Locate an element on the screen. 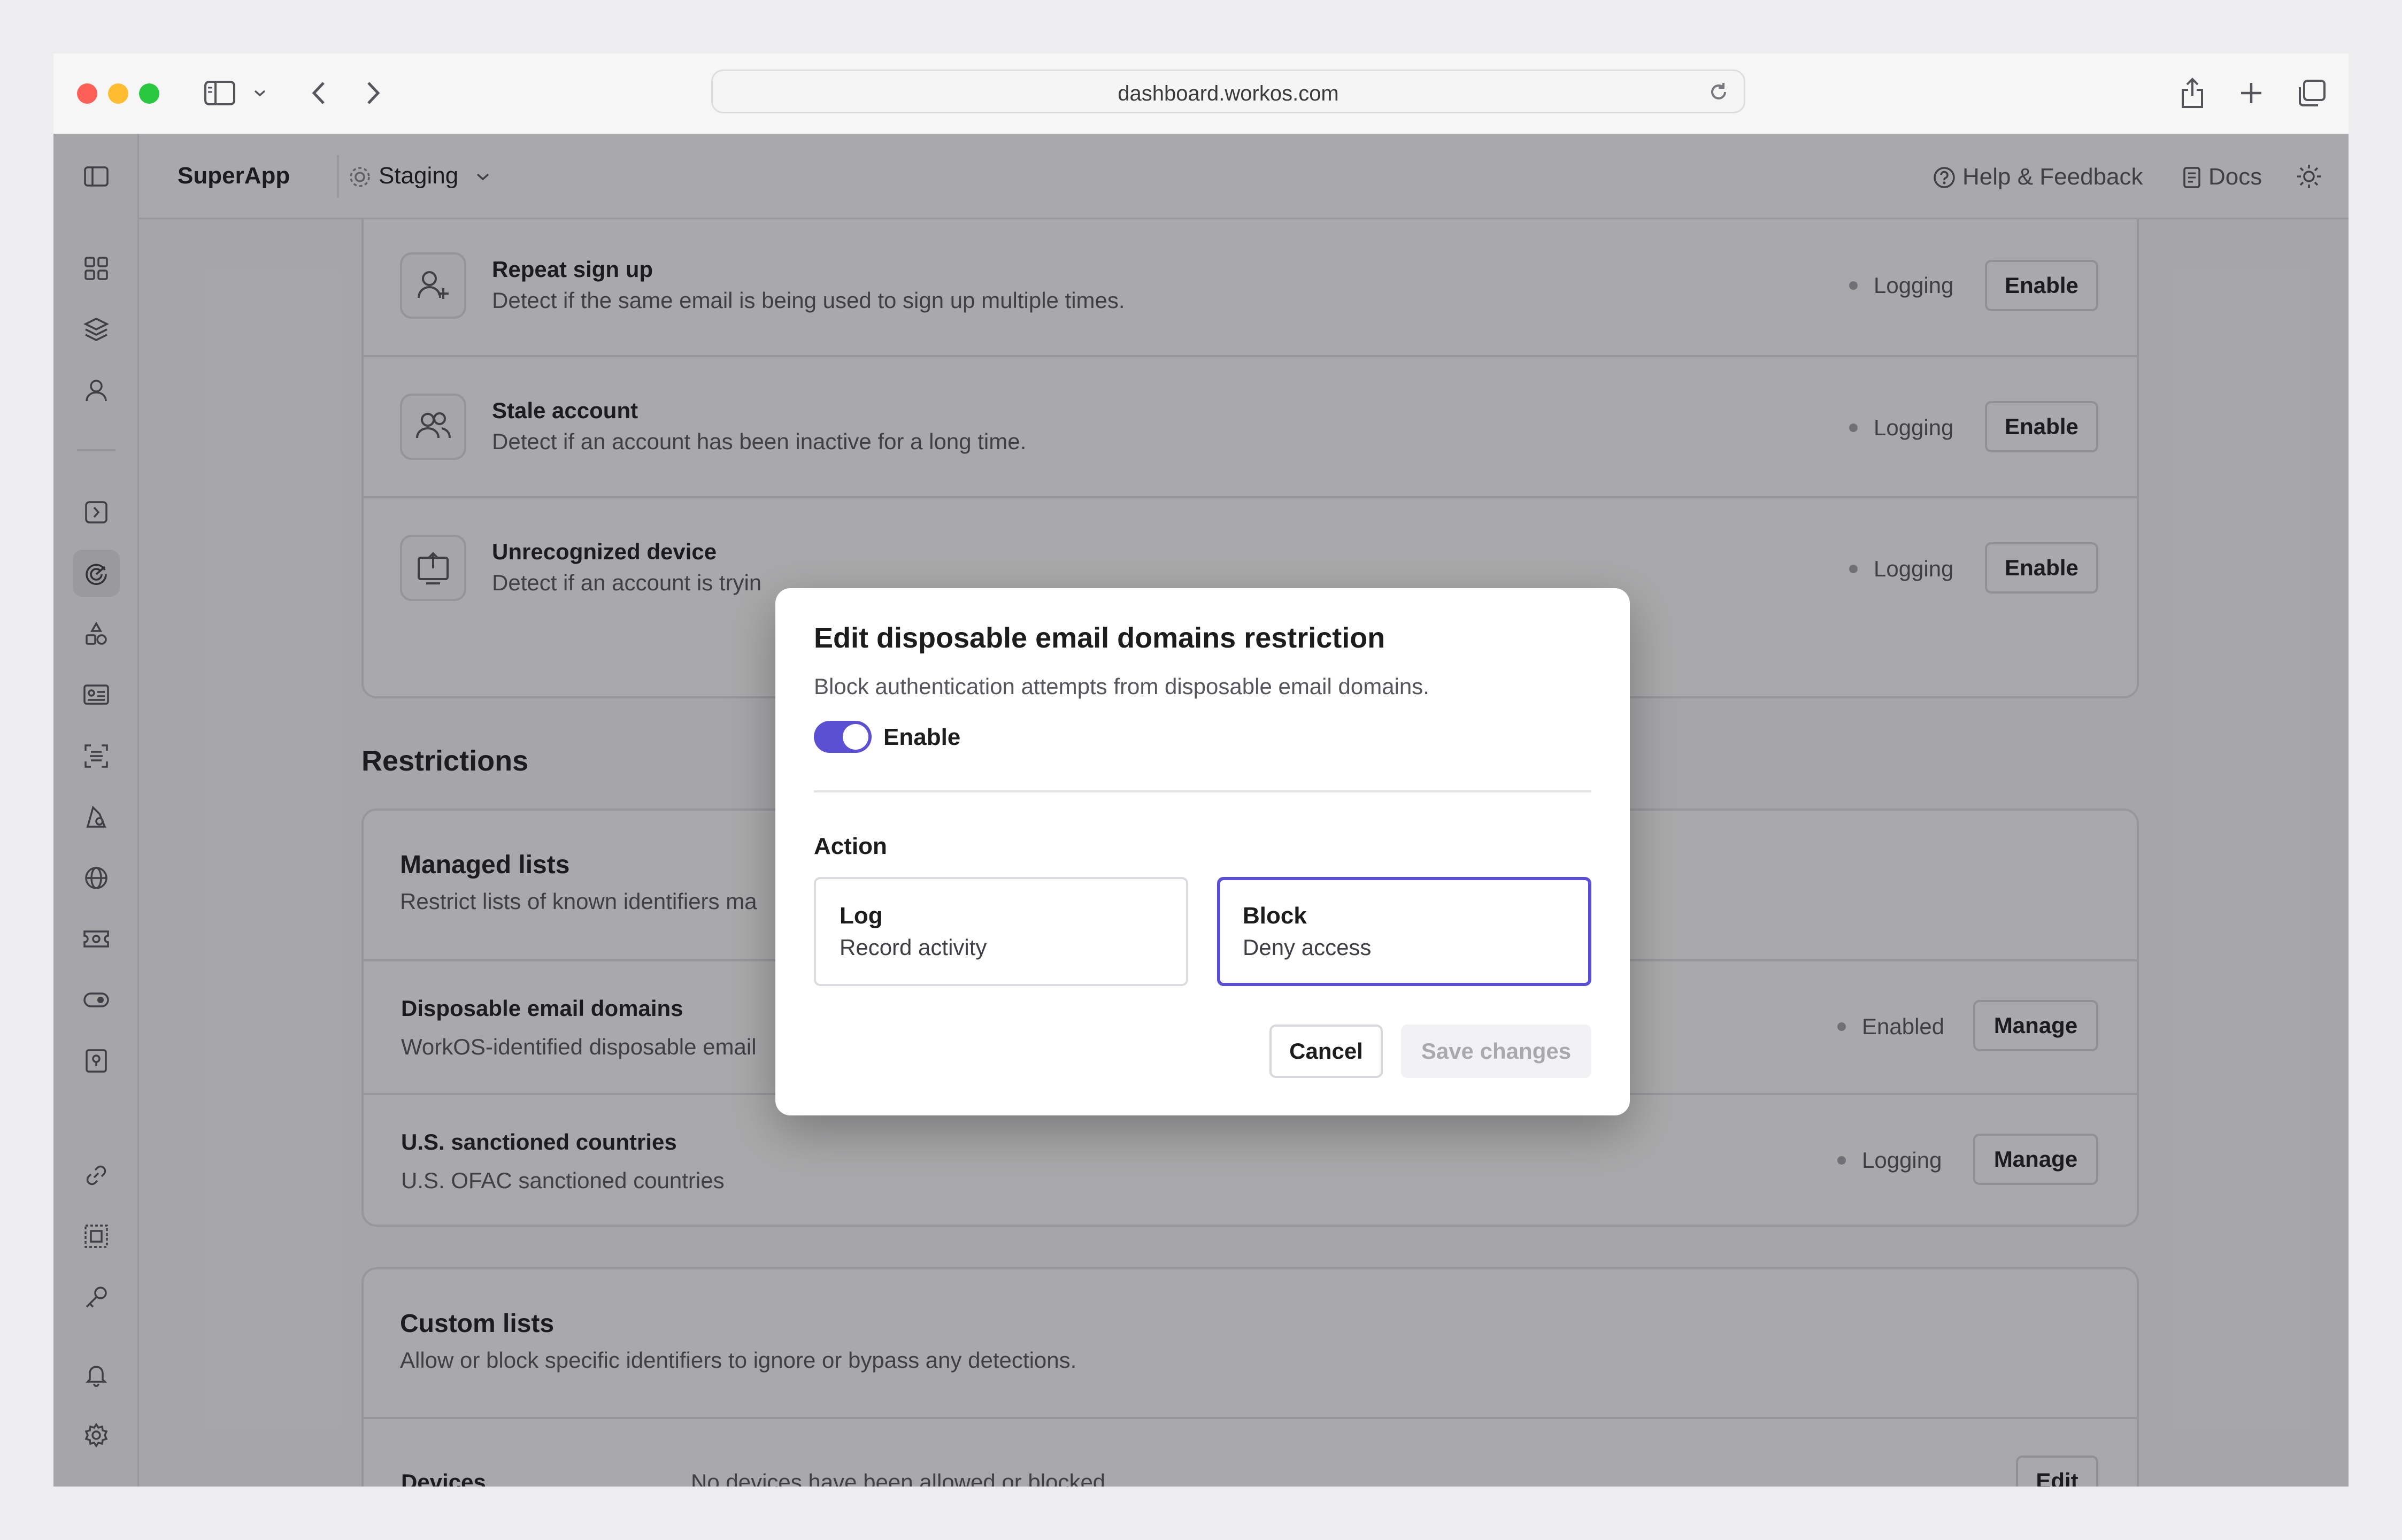 This screenshot has width=2402, height=1540. url-text: dashboard.workos.com is located at coordinates (1228, 93).